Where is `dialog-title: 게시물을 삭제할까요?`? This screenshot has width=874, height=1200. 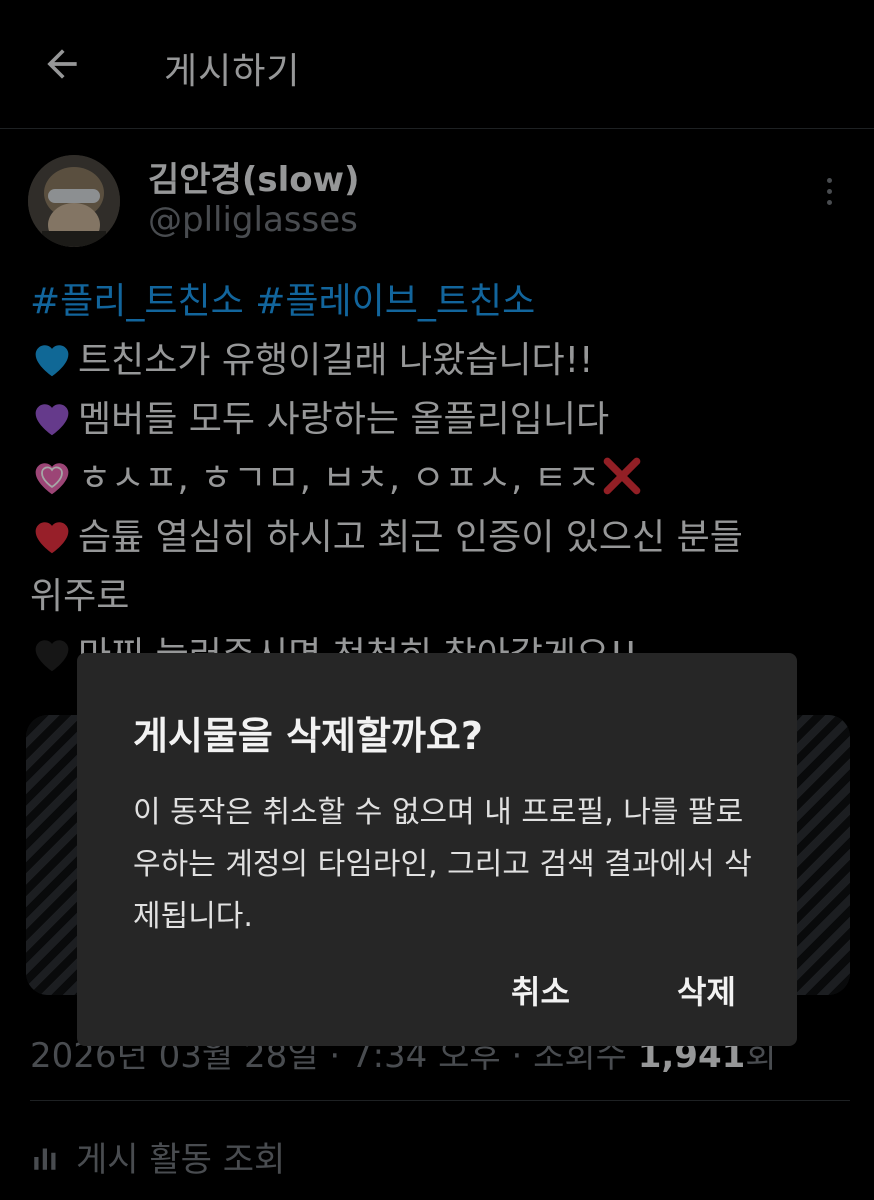
dialog-title: 게시물을 삭제할까요? is located at coordinates (308, 736).